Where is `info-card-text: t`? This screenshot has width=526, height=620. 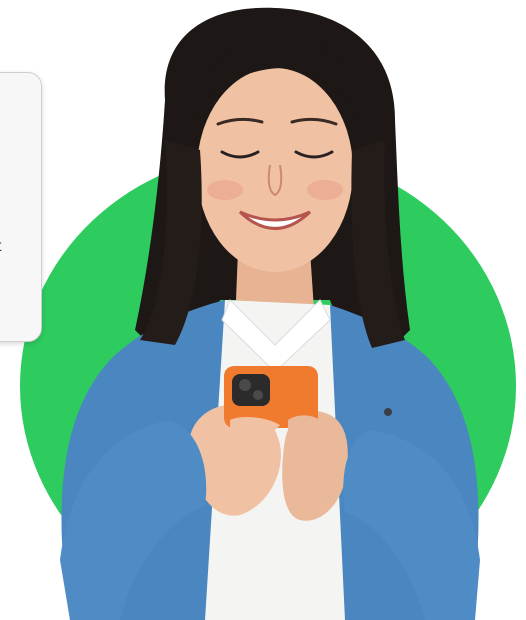 info-card-text: t is located at coordinates (0, 247).